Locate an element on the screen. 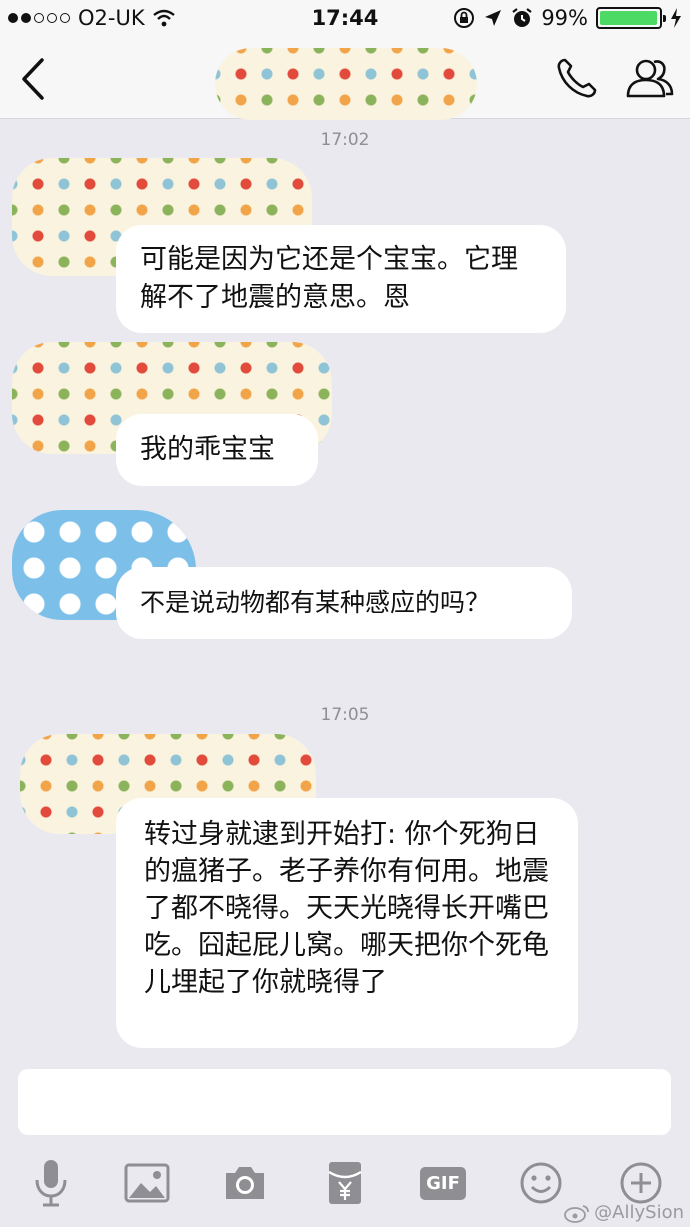  battery-percent: 99% is located at coordinates (564, 18).